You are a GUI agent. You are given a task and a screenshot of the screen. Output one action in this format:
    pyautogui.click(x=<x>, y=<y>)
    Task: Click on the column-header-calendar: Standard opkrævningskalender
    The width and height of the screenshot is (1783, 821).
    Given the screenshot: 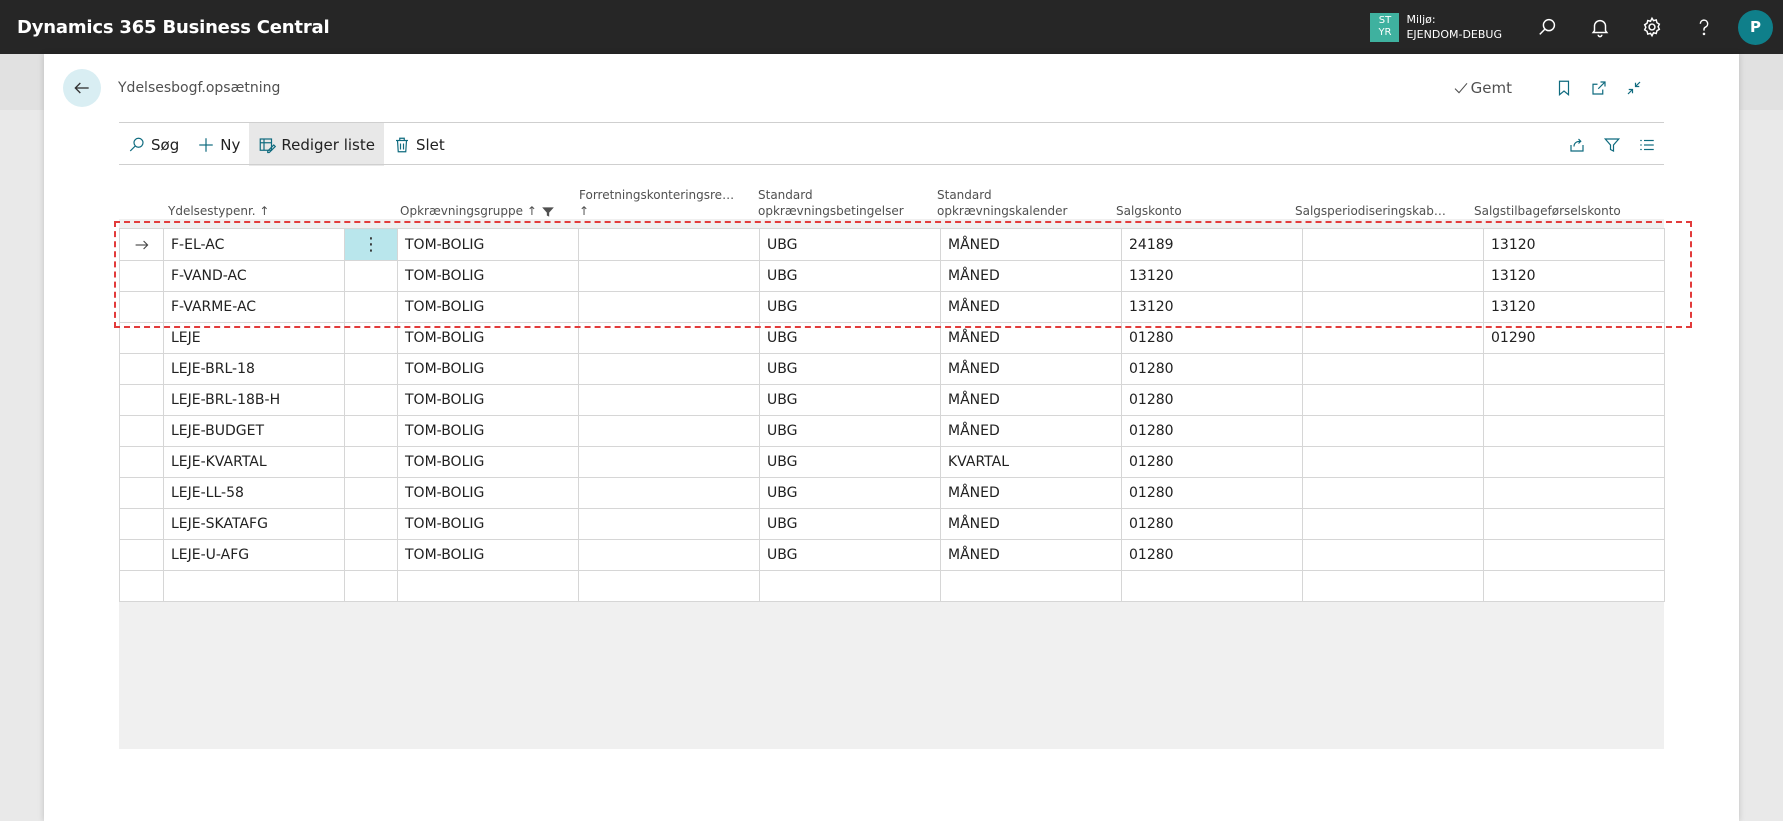 What is the action you would take?
    pyautogui.click(x=1002, y=203)
    